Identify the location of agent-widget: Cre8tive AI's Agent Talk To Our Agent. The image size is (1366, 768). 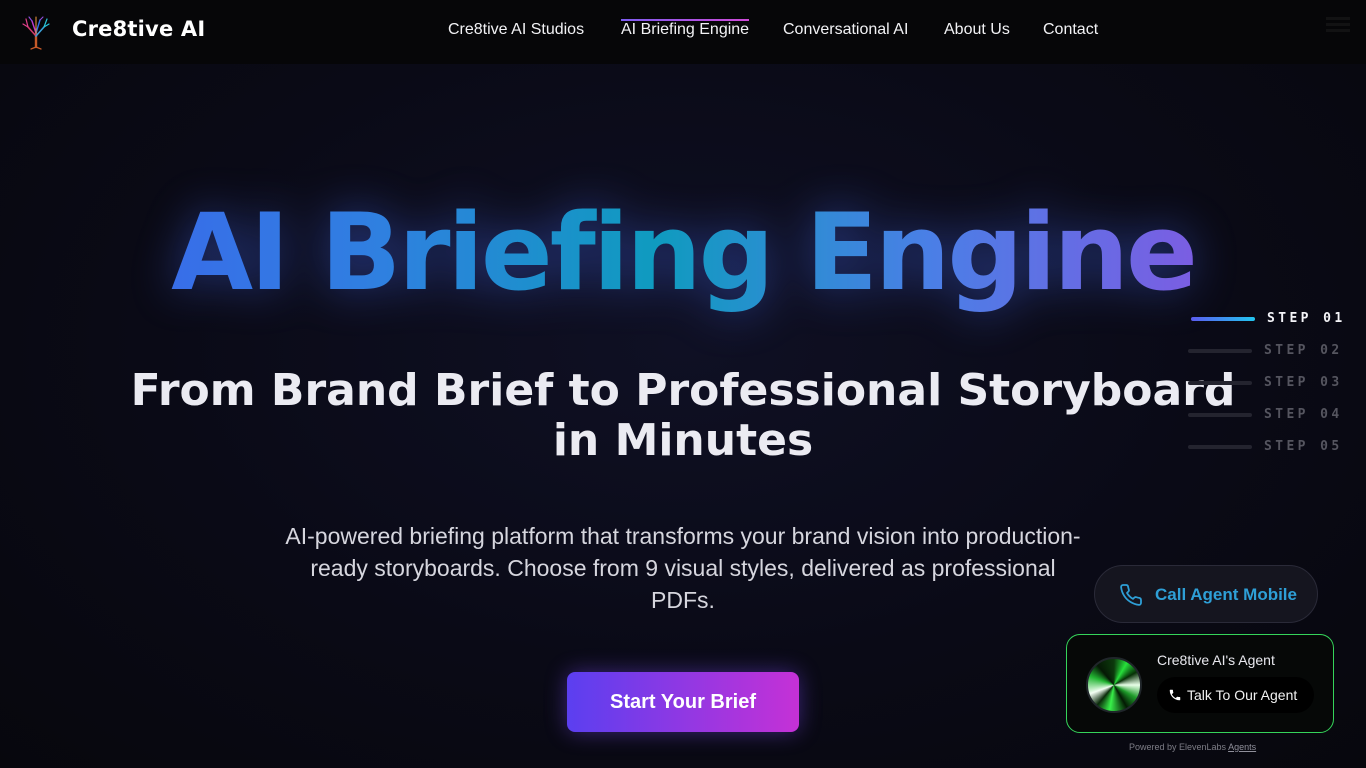
(1200, 683).